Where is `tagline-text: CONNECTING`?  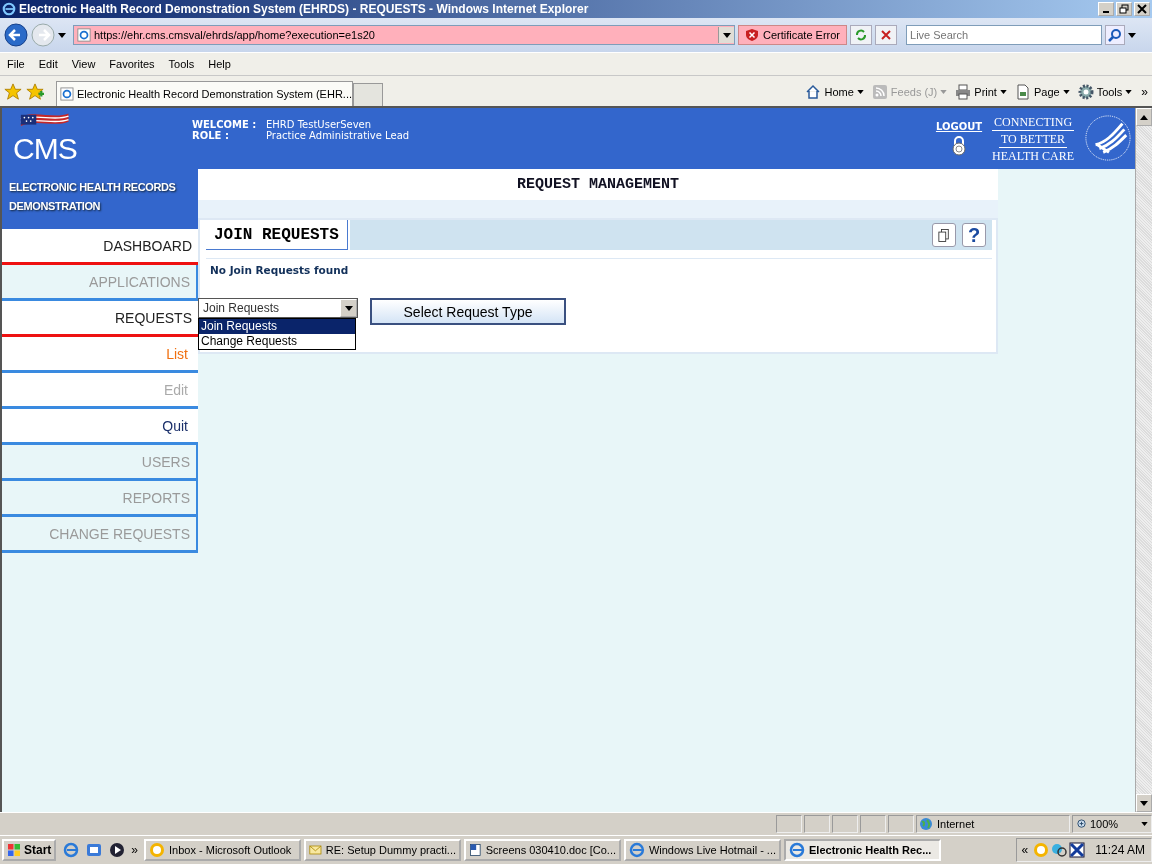 tagline-text: CONNECTING is located at coordinates (1033, 122).